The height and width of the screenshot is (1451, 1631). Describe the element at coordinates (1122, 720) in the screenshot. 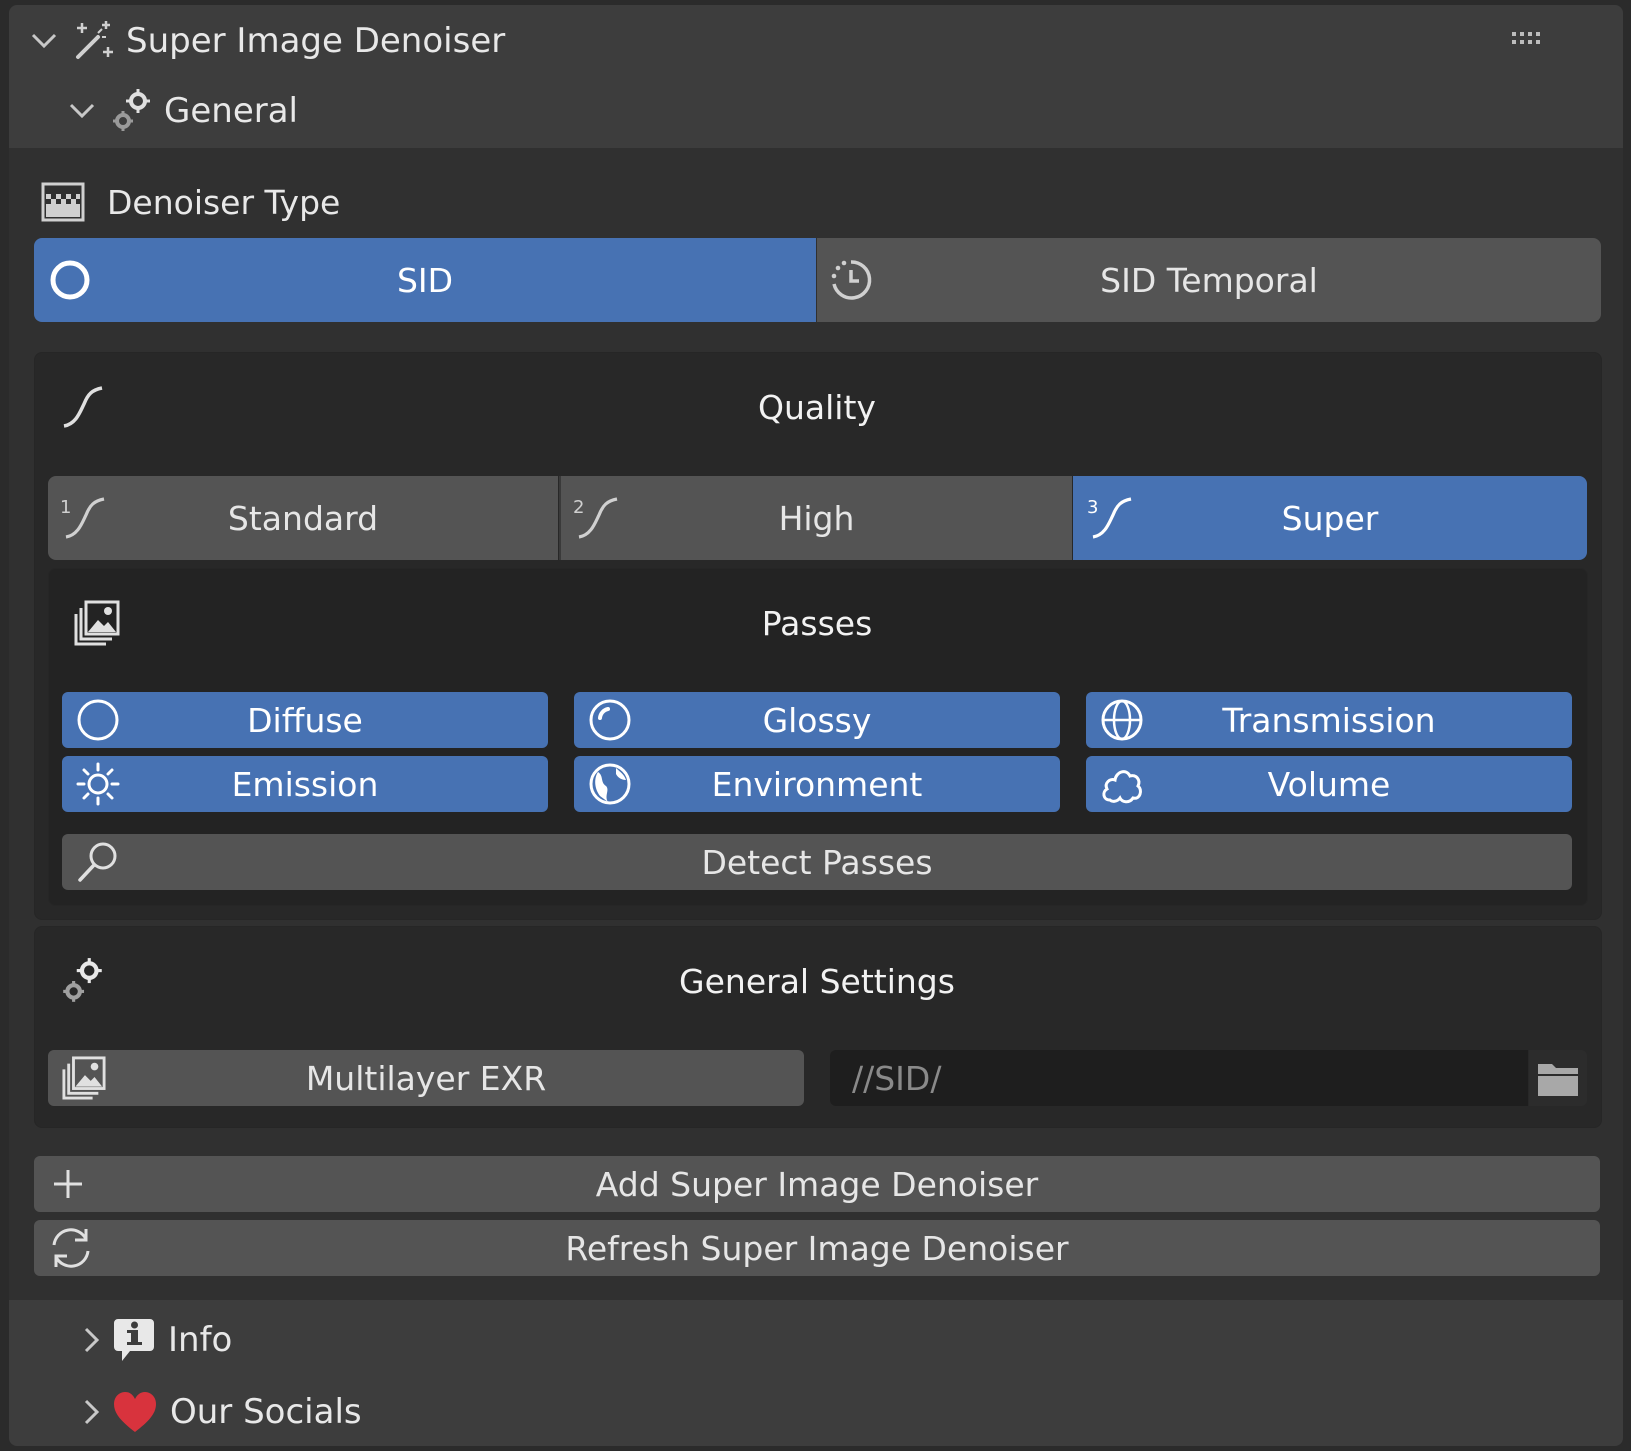

I see `transmission-sphere-icon` at that location.